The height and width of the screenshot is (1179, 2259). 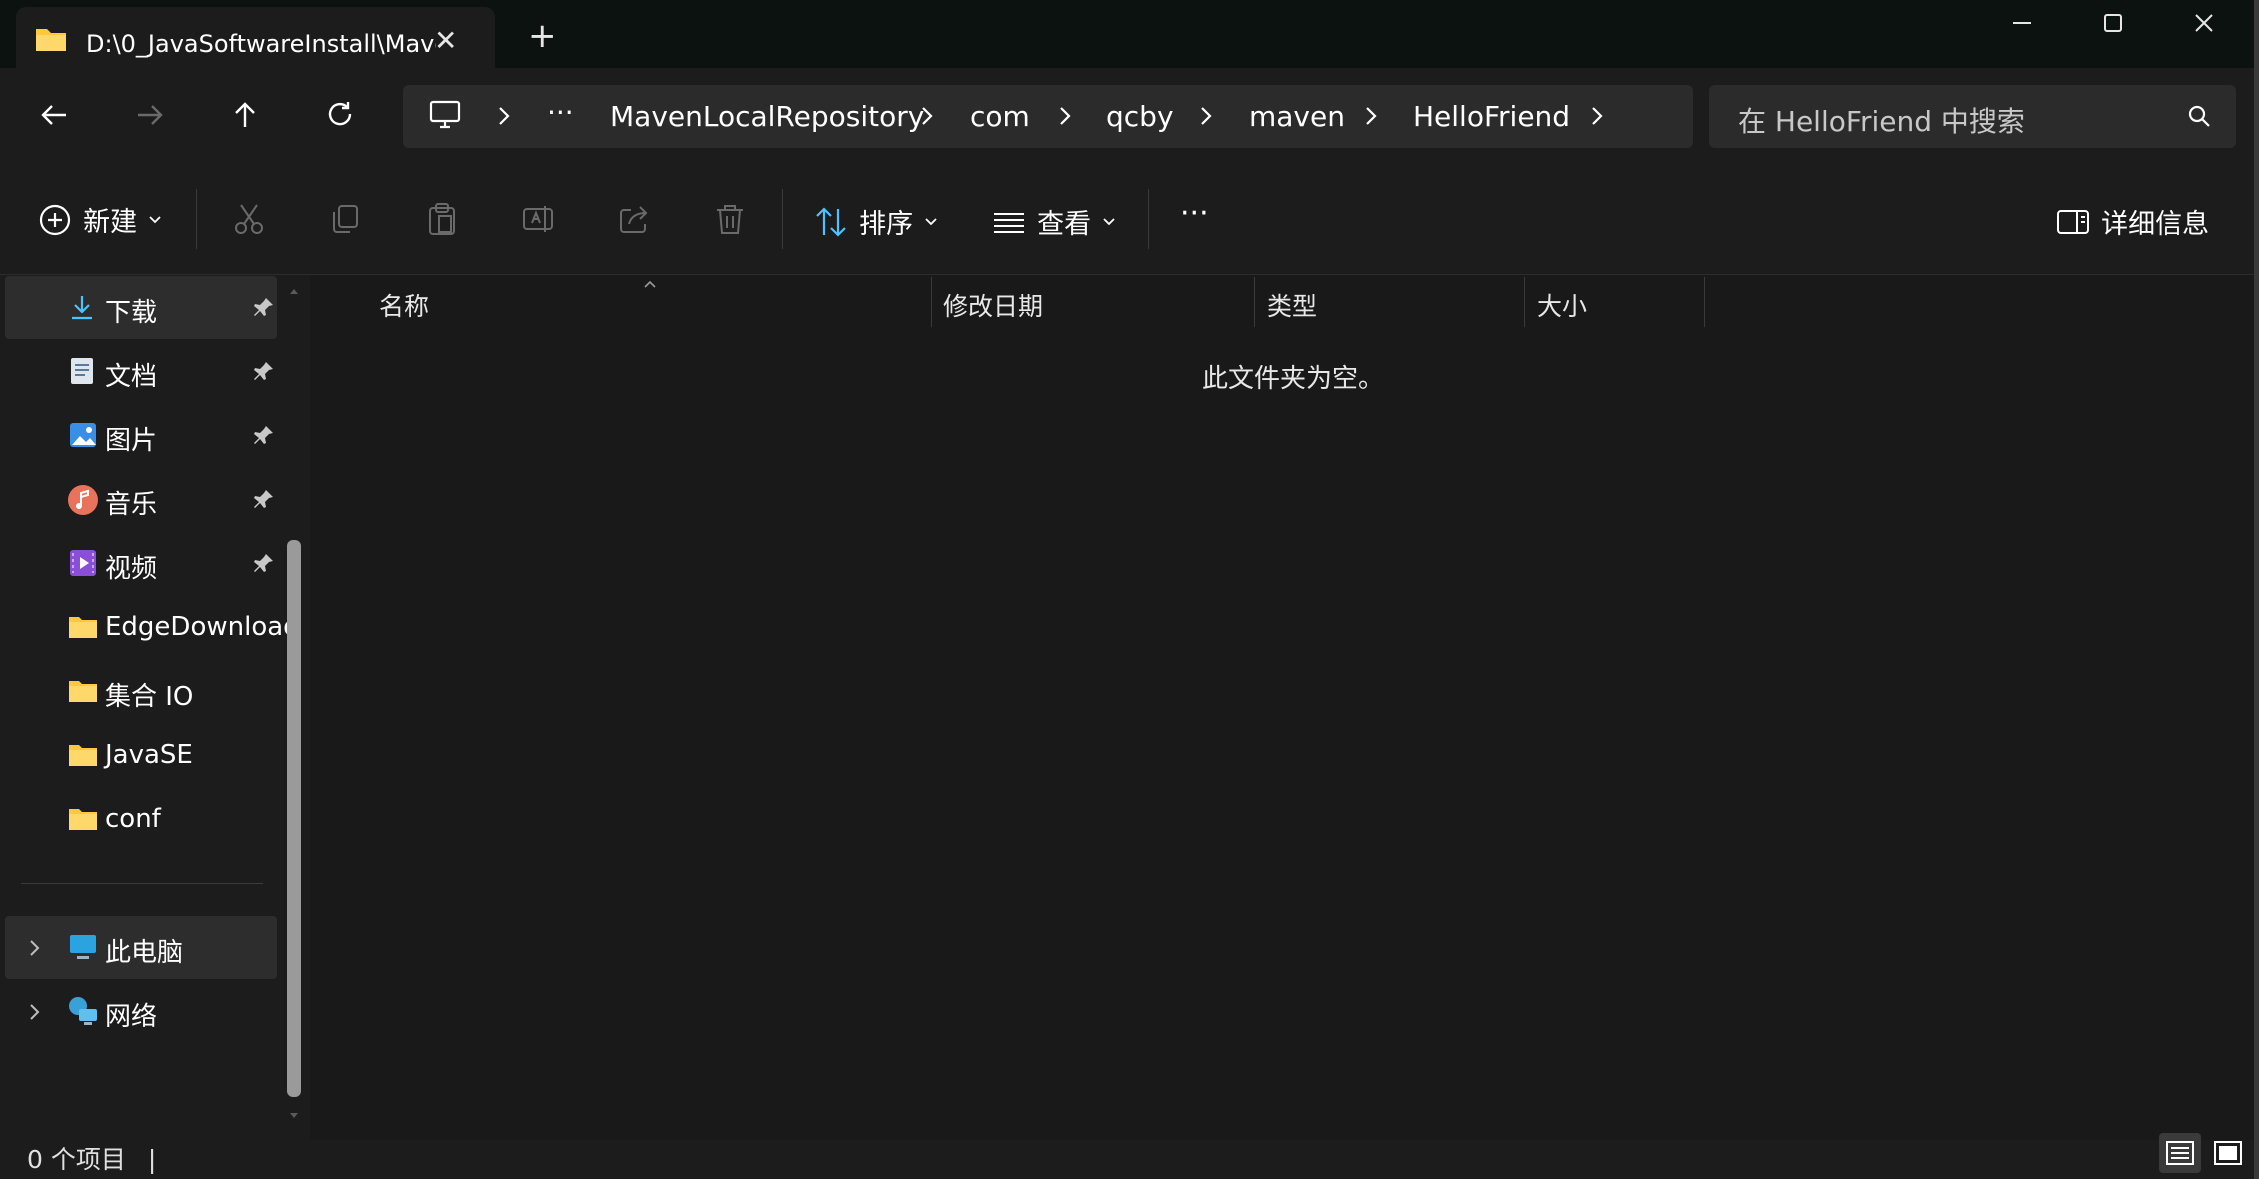 What do you see at coordinates (442, 221) in the screenshot?
I see `paste-icon` at bounding box center [442, 221].